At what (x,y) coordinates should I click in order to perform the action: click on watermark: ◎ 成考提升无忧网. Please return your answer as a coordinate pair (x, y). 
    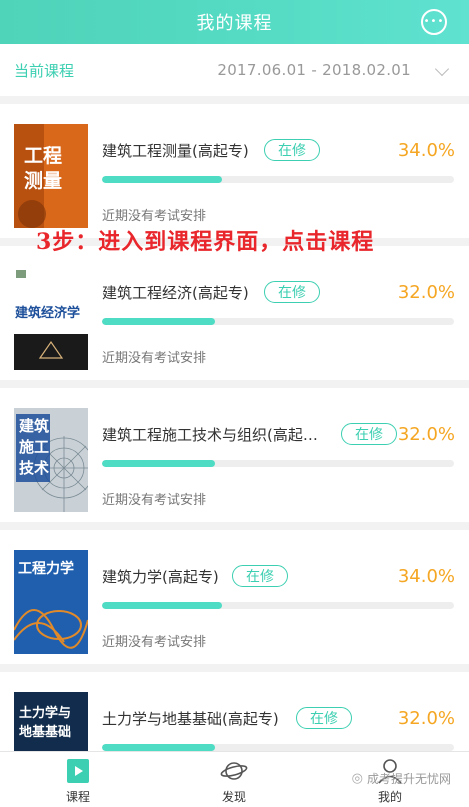
    Looking at the image, I should click on (401, 778).